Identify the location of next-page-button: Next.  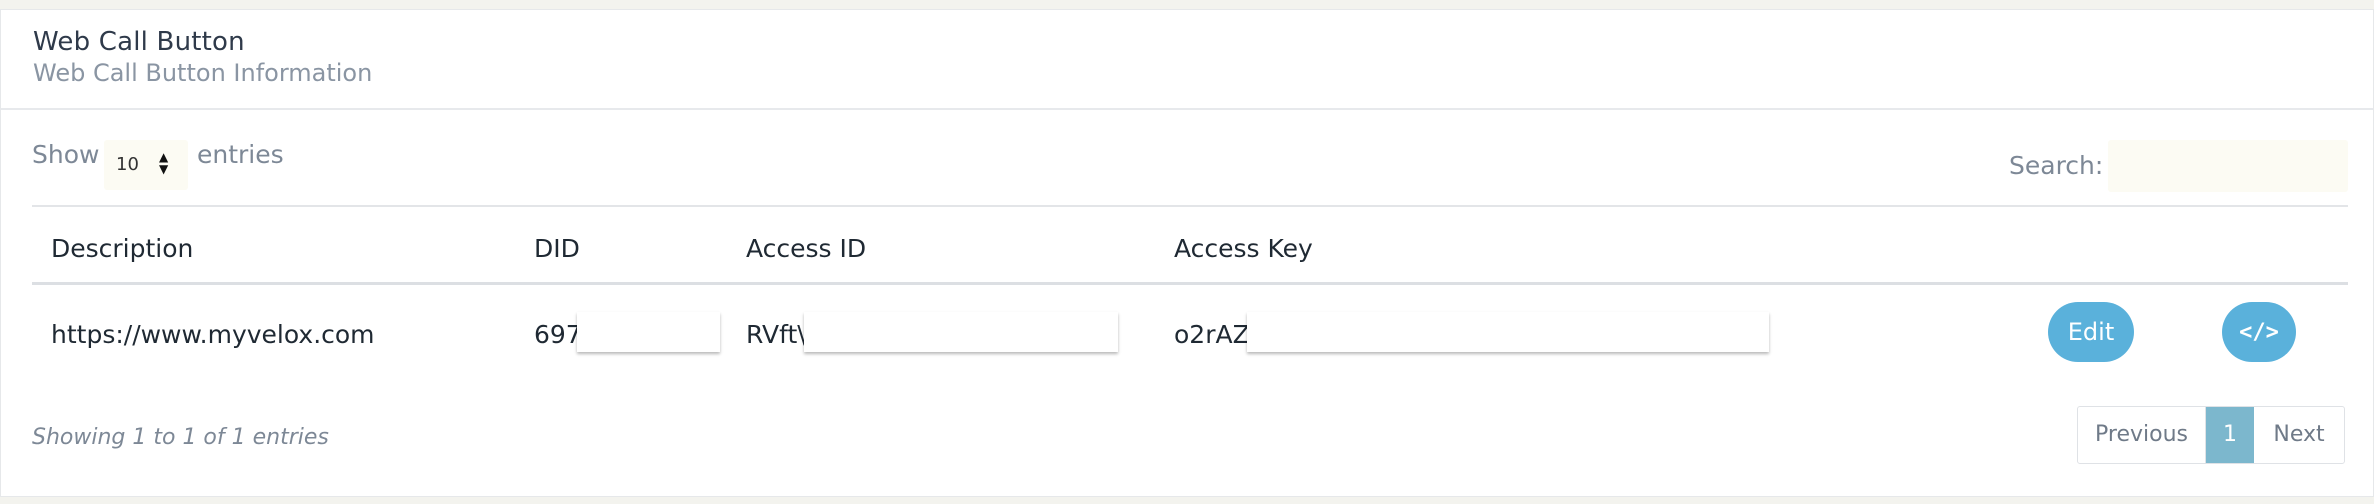
(2299, 435).